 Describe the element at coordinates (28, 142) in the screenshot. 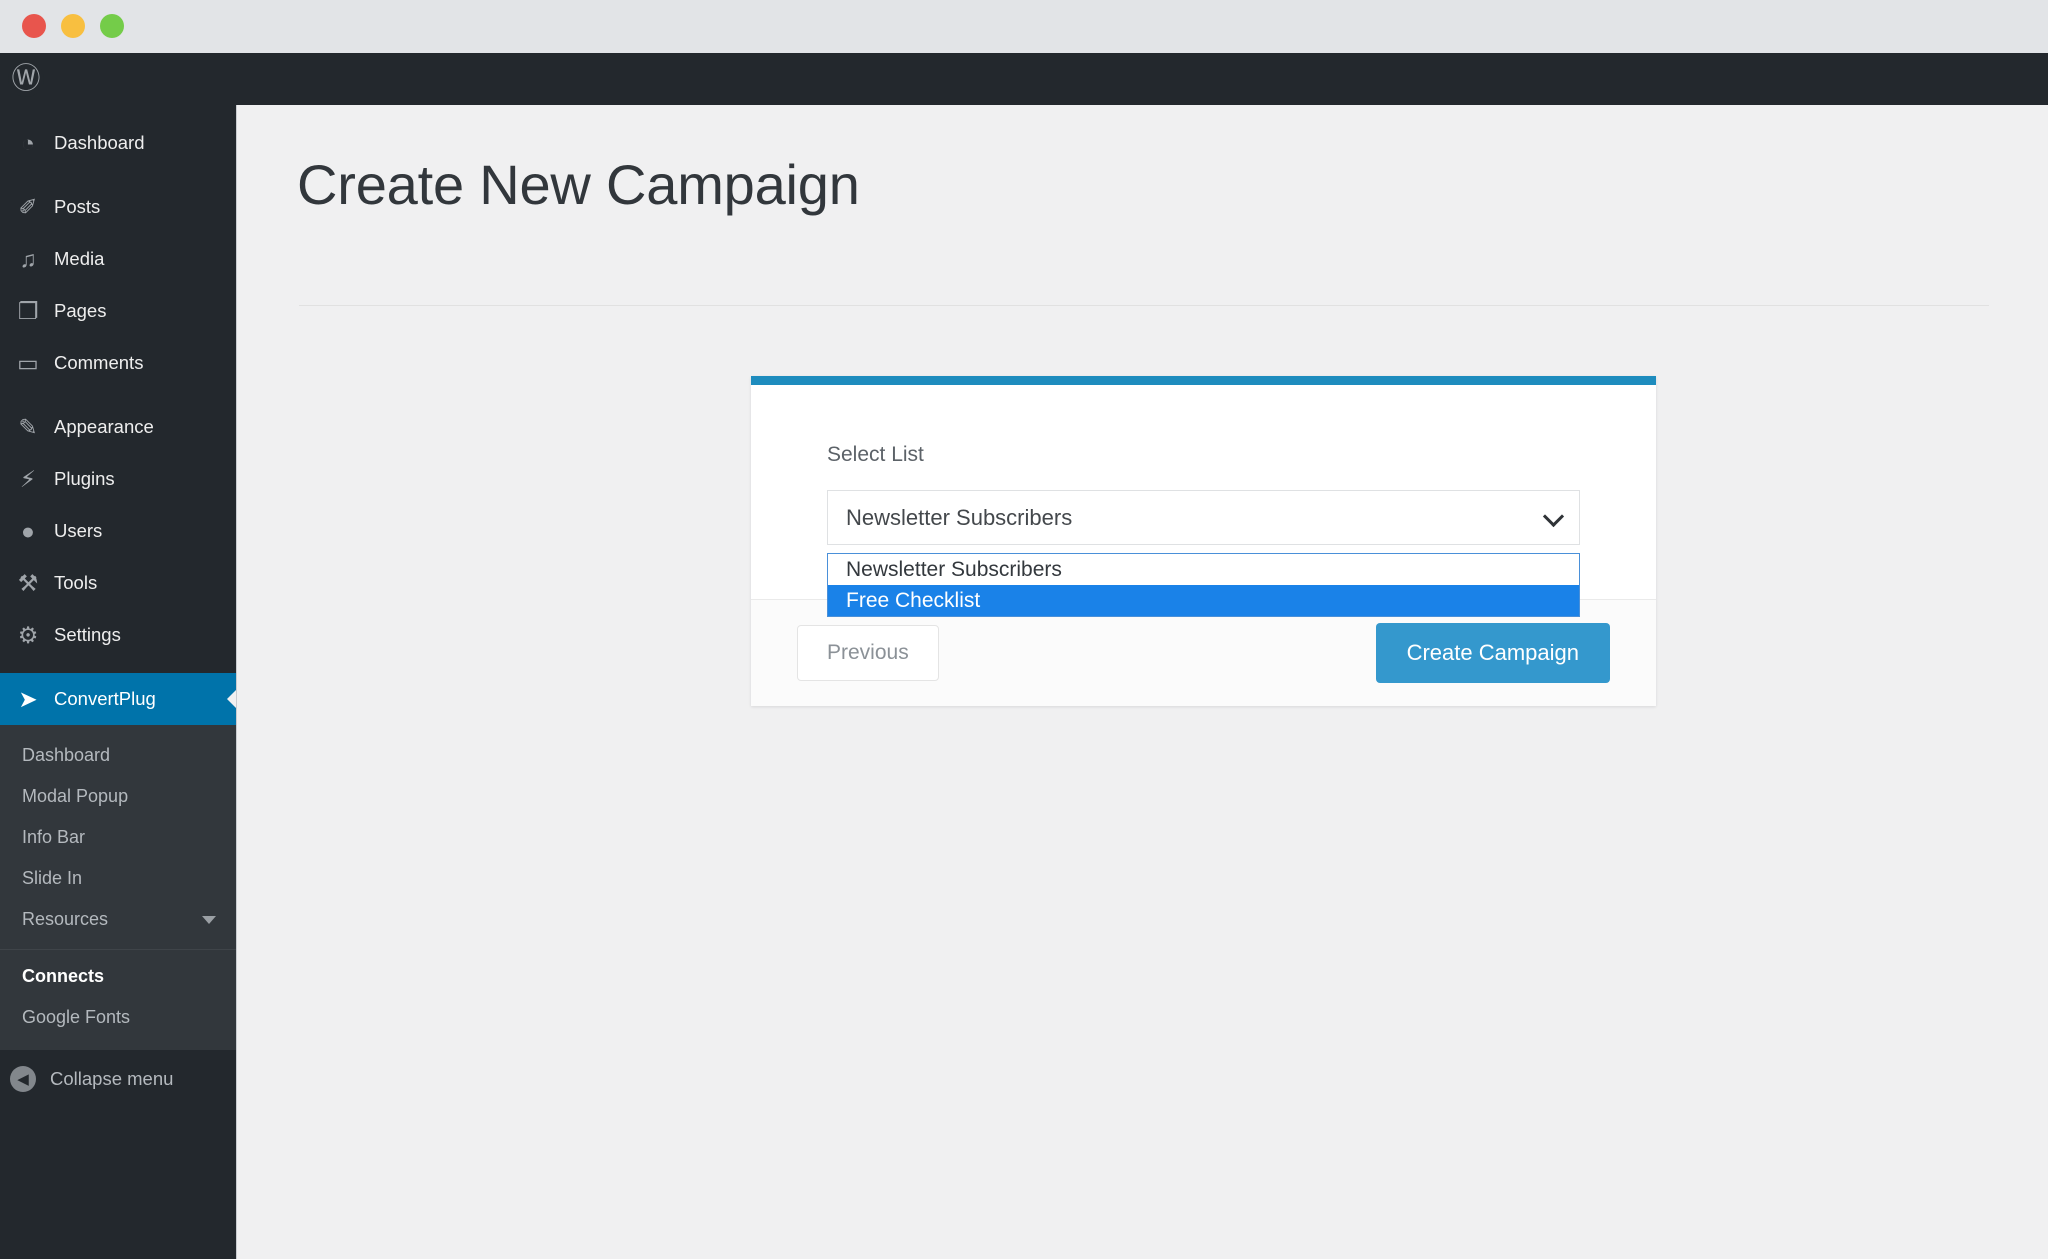

I see `dashboard-icon: ◔` at that location.